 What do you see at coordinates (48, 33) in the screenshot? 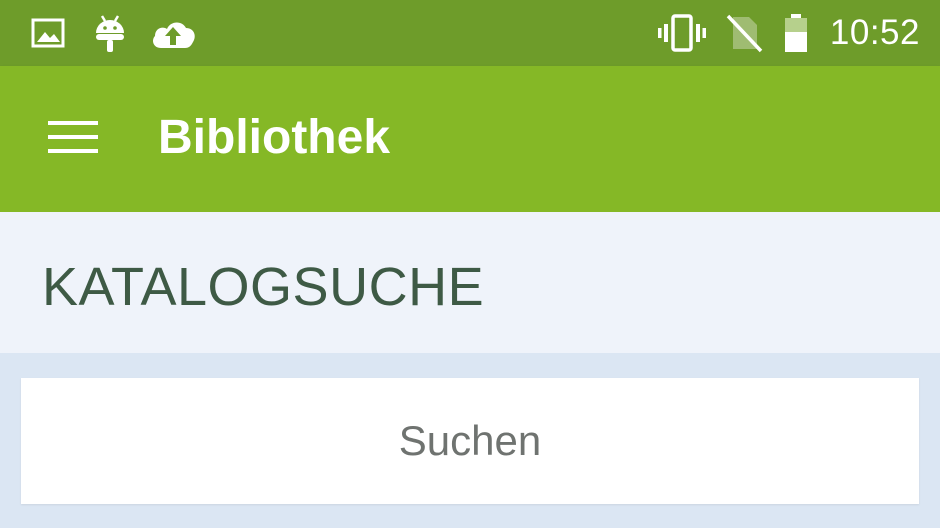
I see `image-icon` at bounding box center [48, 33].